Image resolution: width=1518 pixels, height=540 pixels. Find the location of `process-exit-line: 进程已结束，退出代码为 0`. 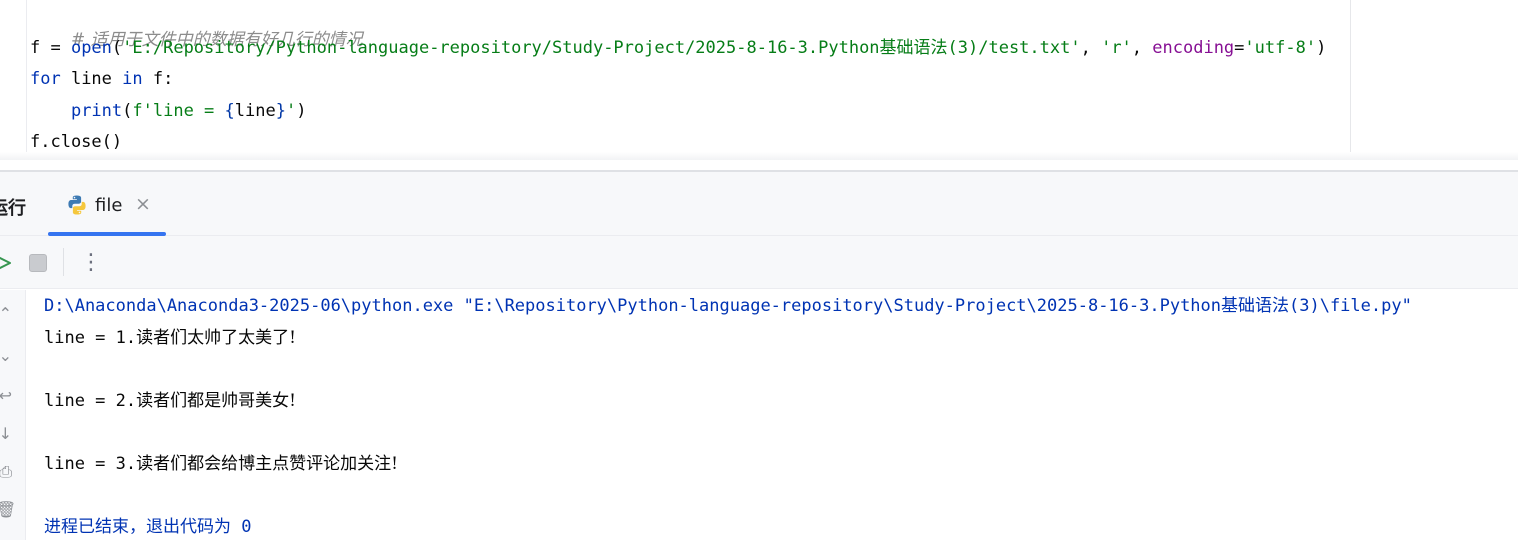

process-exit-line: 进程已结束，退出代码为 0 is located at coordinates (147, 527).